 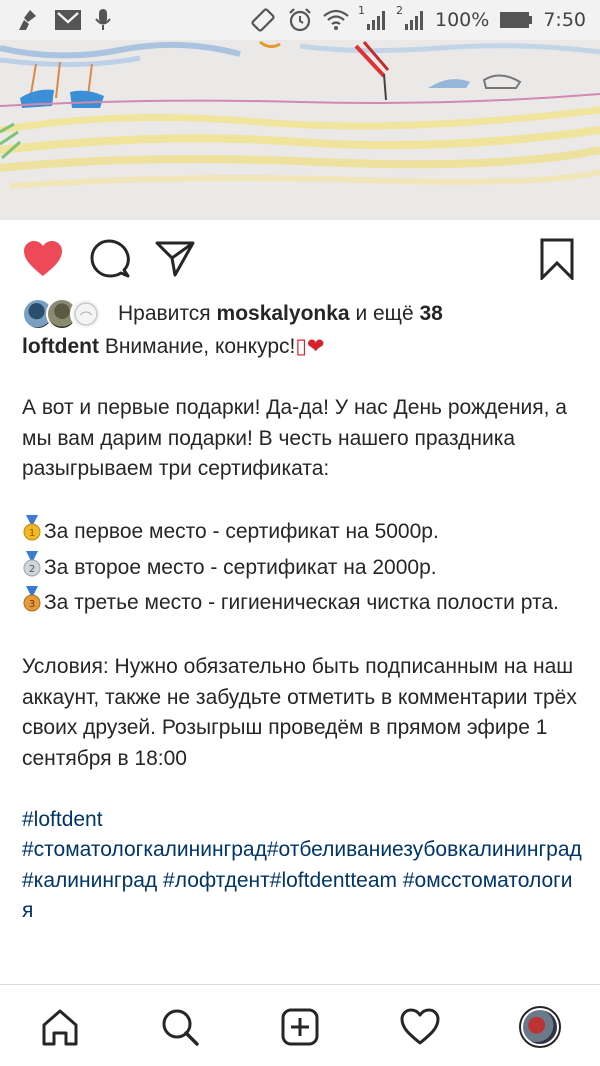 I want to click on vibrate-icon, so click(x=263, y=20).